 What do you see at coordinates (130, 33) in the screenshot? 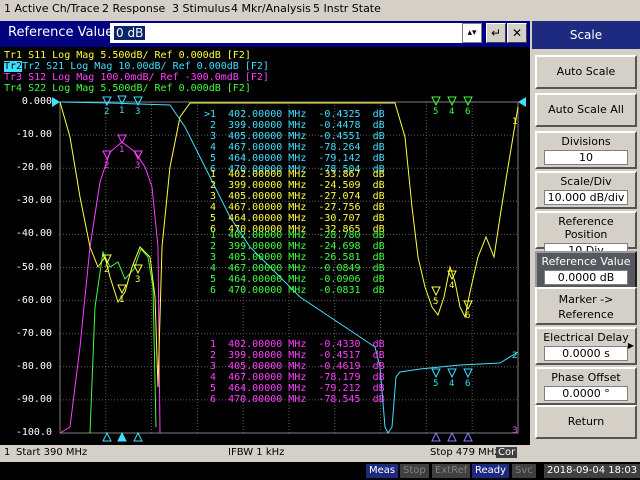
I see `entry-value: 0 dB` at bounding box center [130, 33].